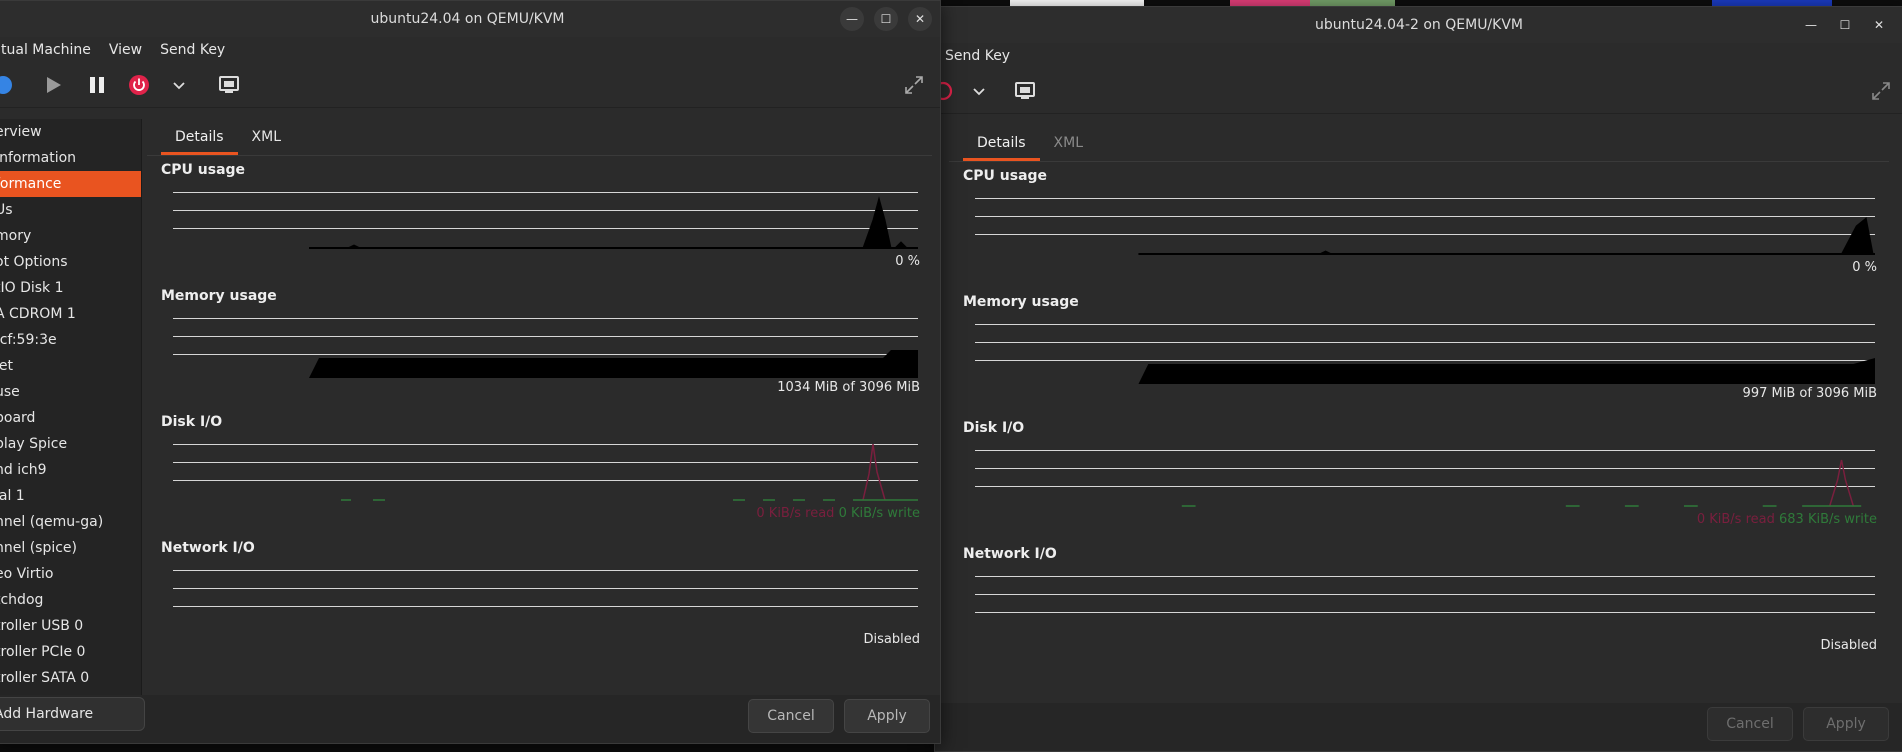 Image resolution: width=1902 pixels, height=752 pixels. What do you see at coordinates (139, 85) in the screenshot?
I see `power-icon` at bounding box center [139, 85].